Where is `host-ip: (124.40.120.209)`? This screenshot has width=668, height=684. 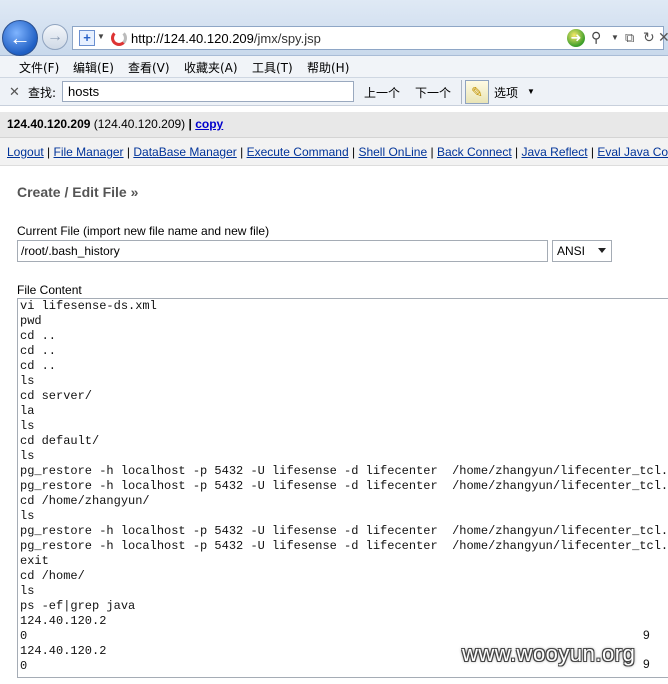
host-ip: (124.40.120.209) is located at coordinates (139, 124).